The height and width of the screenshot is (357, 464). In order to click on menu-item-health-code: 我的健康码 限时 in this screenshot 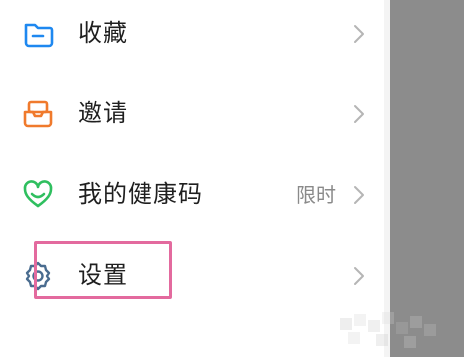, I will do `click(192, 195)`.